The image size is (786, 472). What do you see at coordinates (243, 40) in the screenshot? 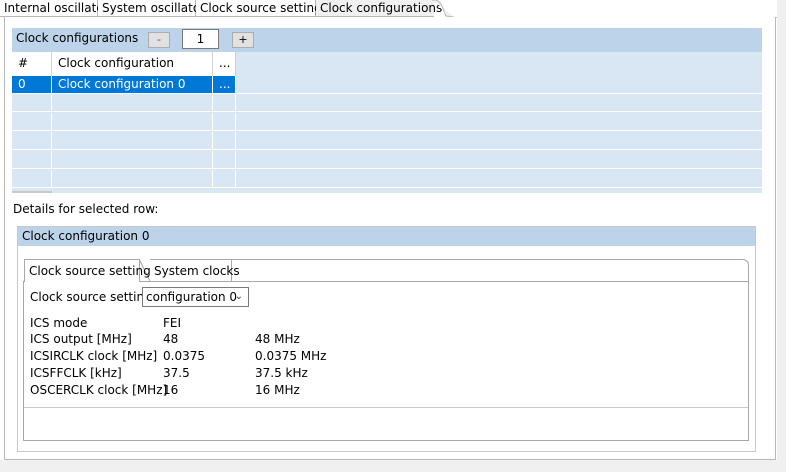
I see `add-configuration-button: +` at bounding box center [243, 40].